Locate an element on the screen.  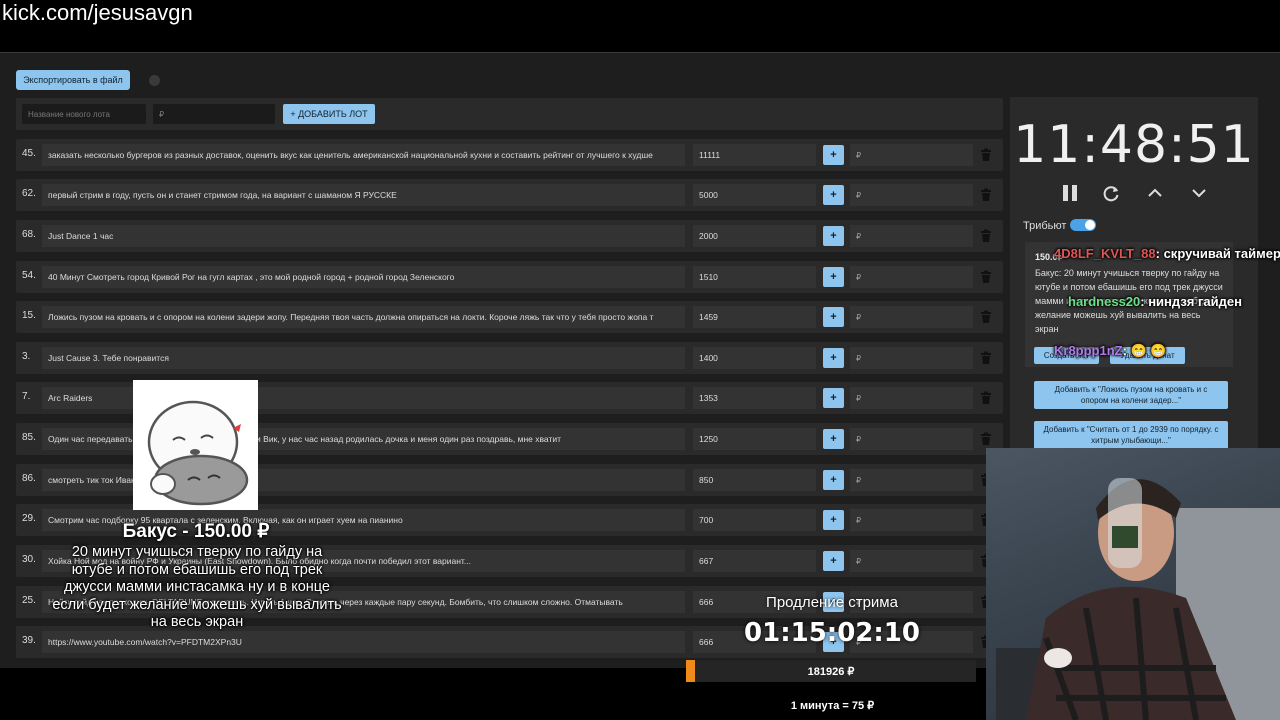
total-progress-bar: 181926 ₽ is located at coordinates (831, 671).